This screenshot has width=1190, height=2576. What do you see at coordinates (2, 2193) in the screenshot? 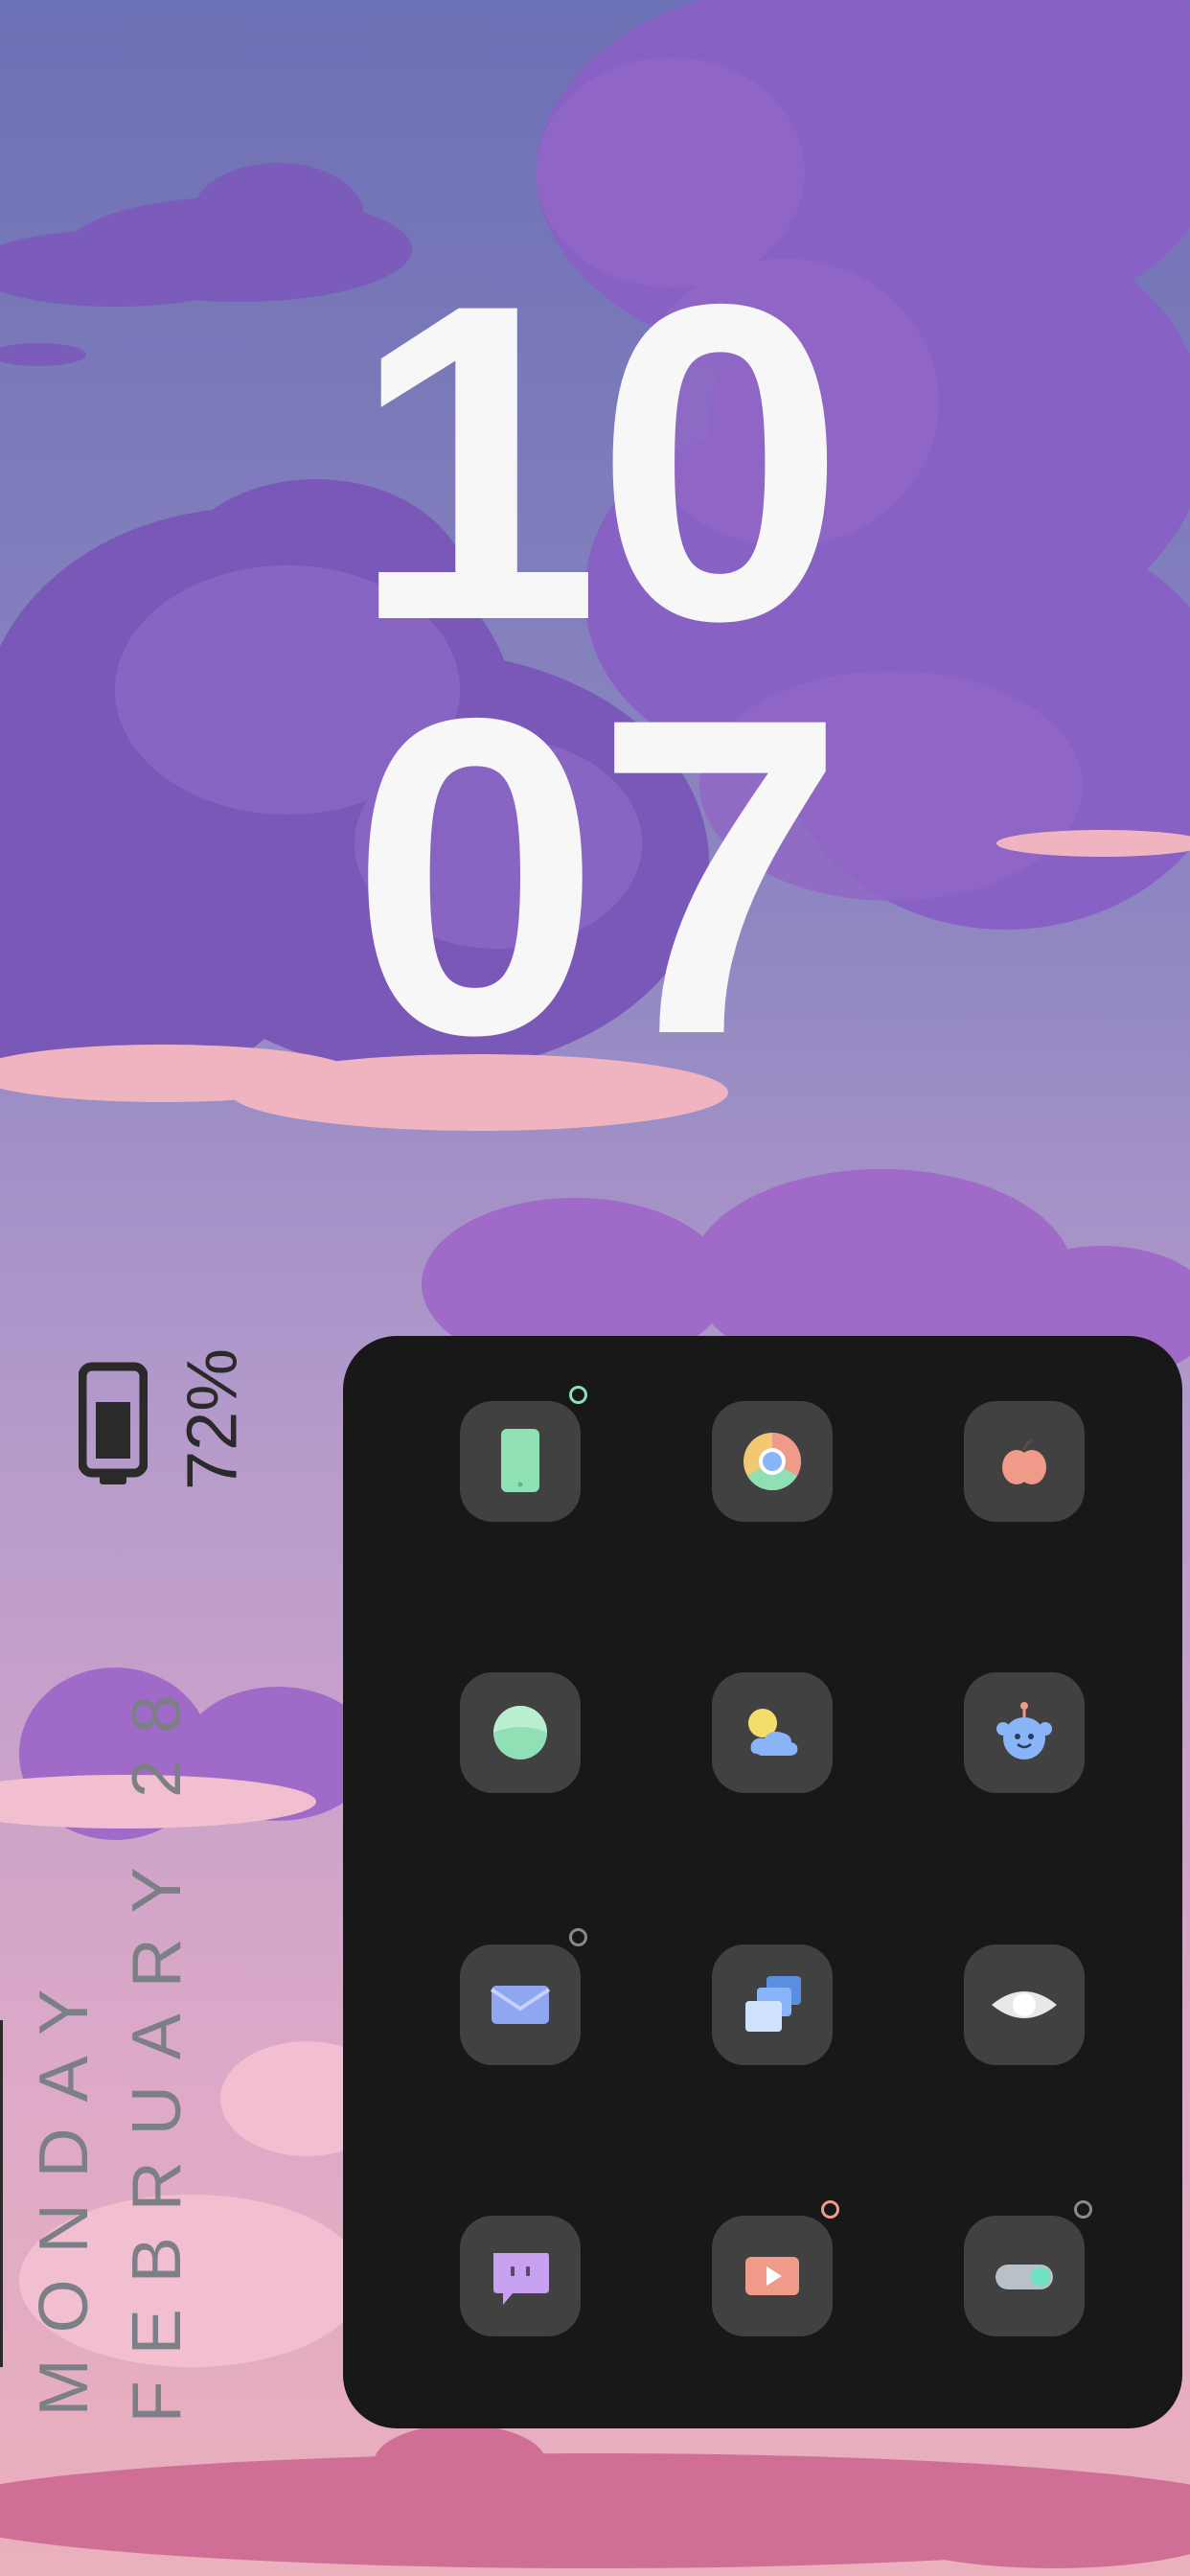
I see `accent-divider` at bounding box center [2, 2193].